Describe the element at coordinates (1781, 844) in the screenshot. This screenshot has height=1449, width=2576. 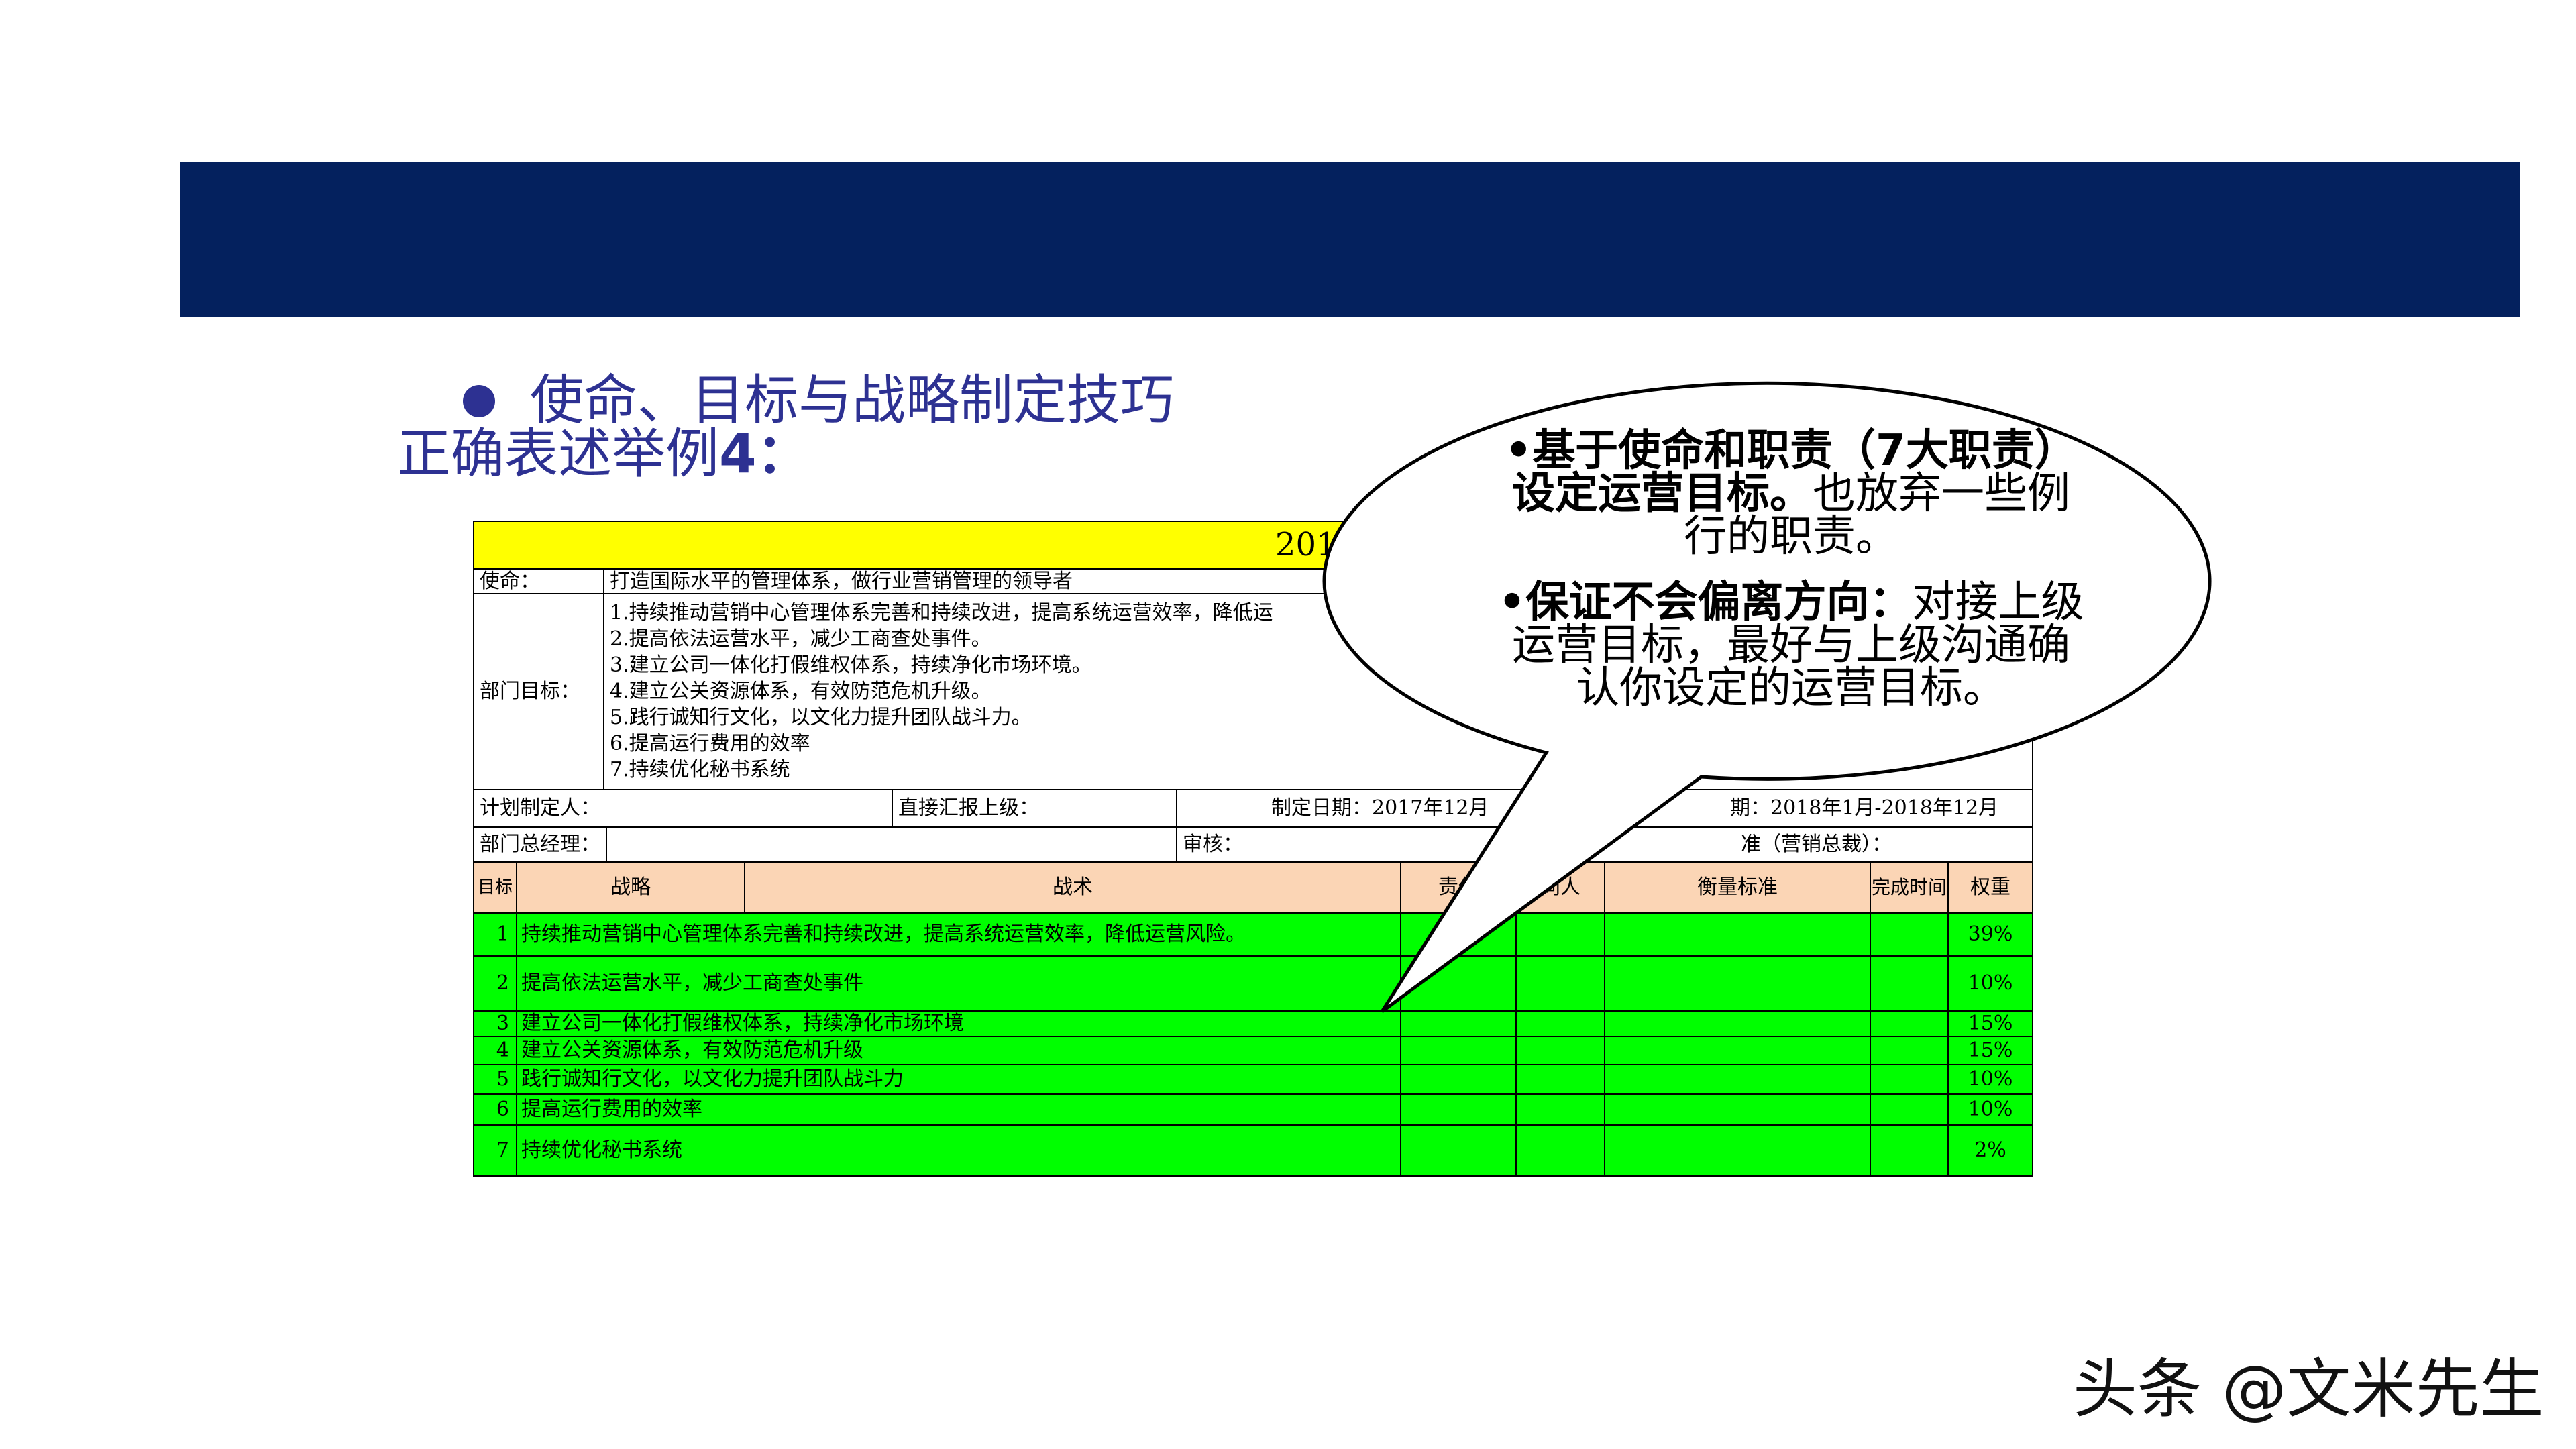
I see `approve-field: 准（营销总裁）：` at that location.